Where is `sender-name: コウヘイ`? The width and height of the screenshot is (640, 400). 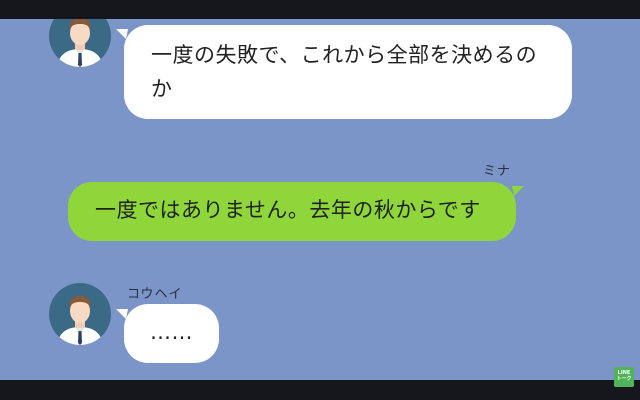 sender-name: コウヘイ is located at coordinates (155, 294).